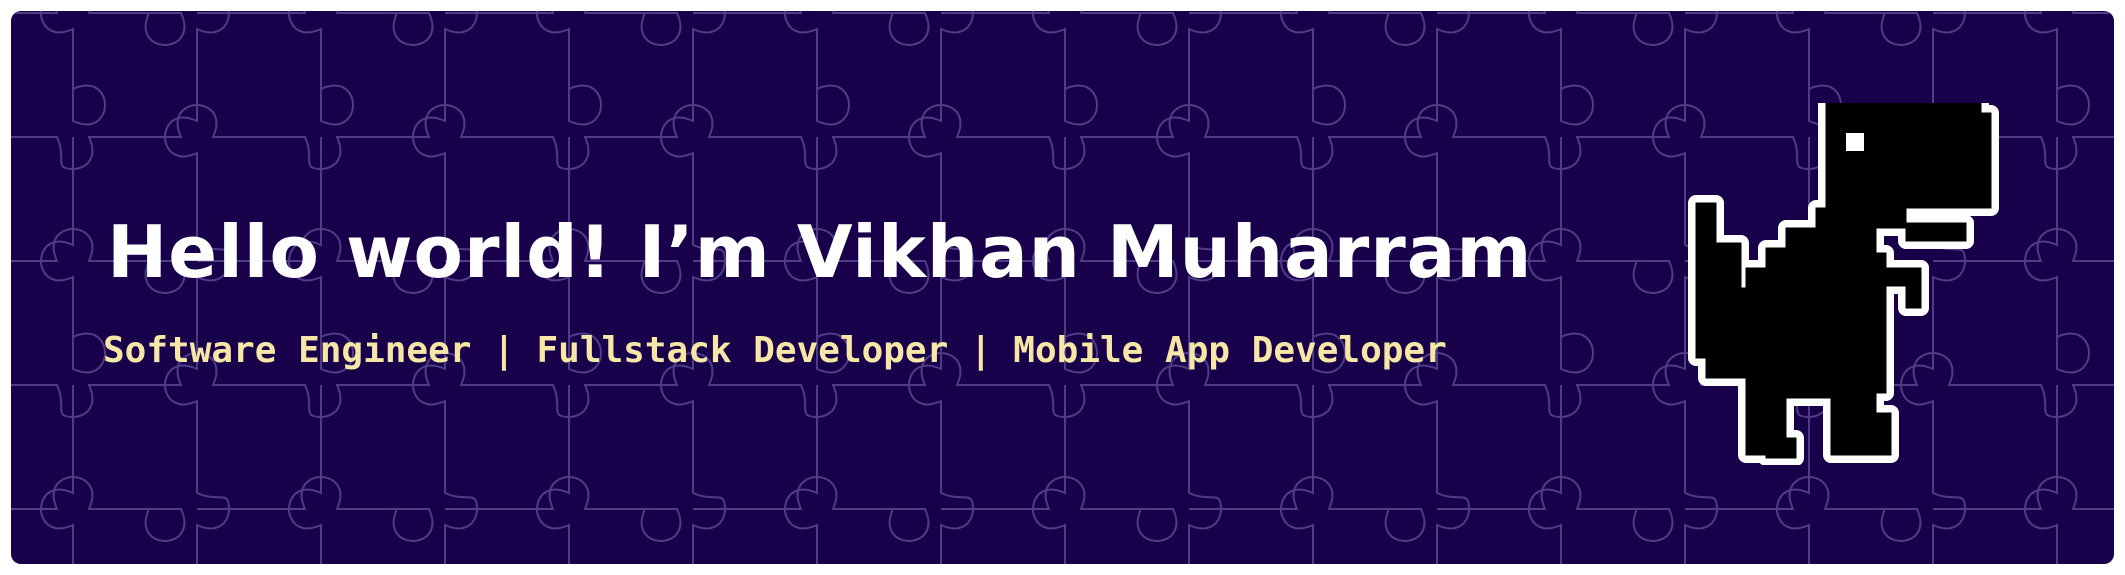  I want to click on headline-greeting: Hello world! I’m Vikhan Muharram, so click(820, 252).